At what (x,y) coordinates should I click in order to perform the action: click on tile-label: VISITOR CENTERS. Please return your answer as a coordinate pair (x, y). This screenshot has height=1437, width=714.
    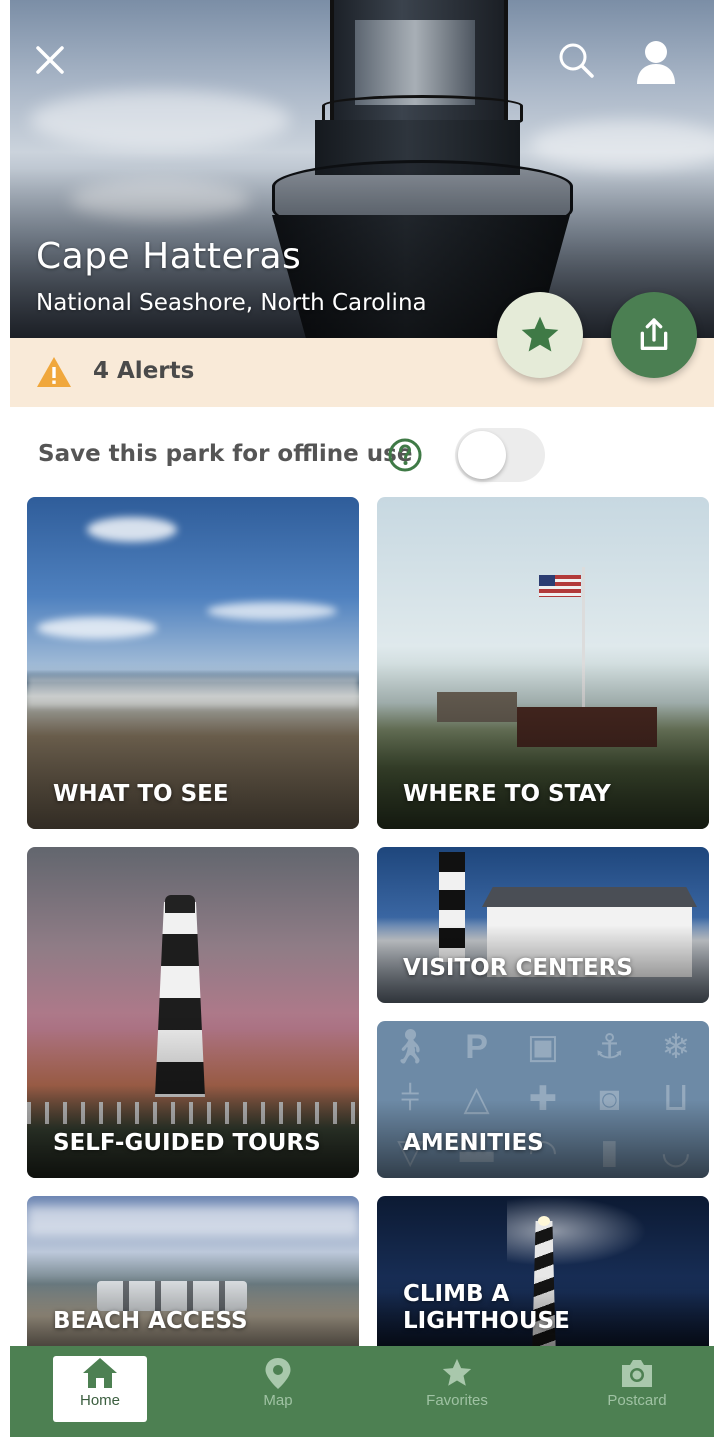
    Looking at the image, I should click on (518, 968).